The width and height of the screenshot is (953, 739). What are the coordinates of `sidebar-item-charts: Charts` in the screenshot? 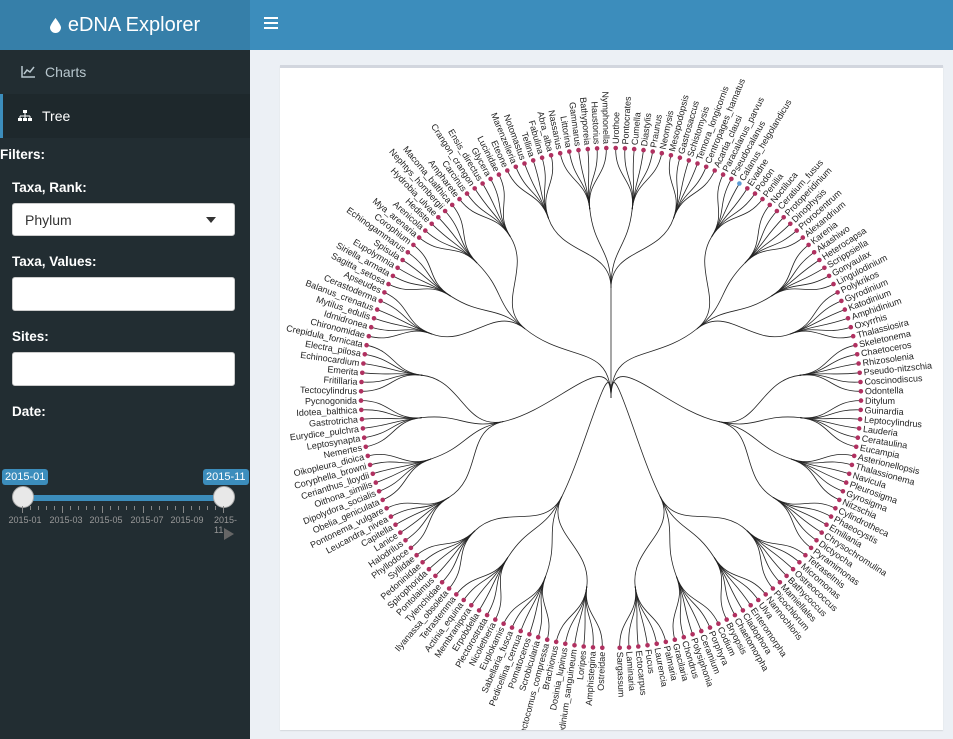 It's located at (125, 72).